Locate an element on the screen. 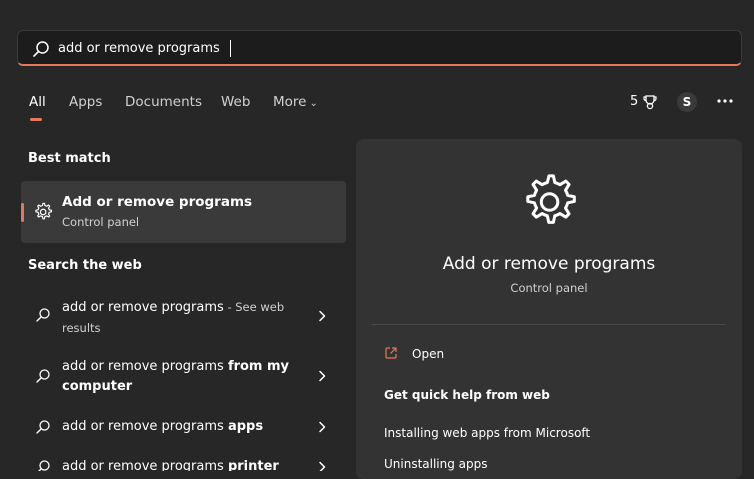 Image resolution: width=754 pixels, height=479 pixels. web-result-text: add or remove programs printer is located at coordinates (182, 464).